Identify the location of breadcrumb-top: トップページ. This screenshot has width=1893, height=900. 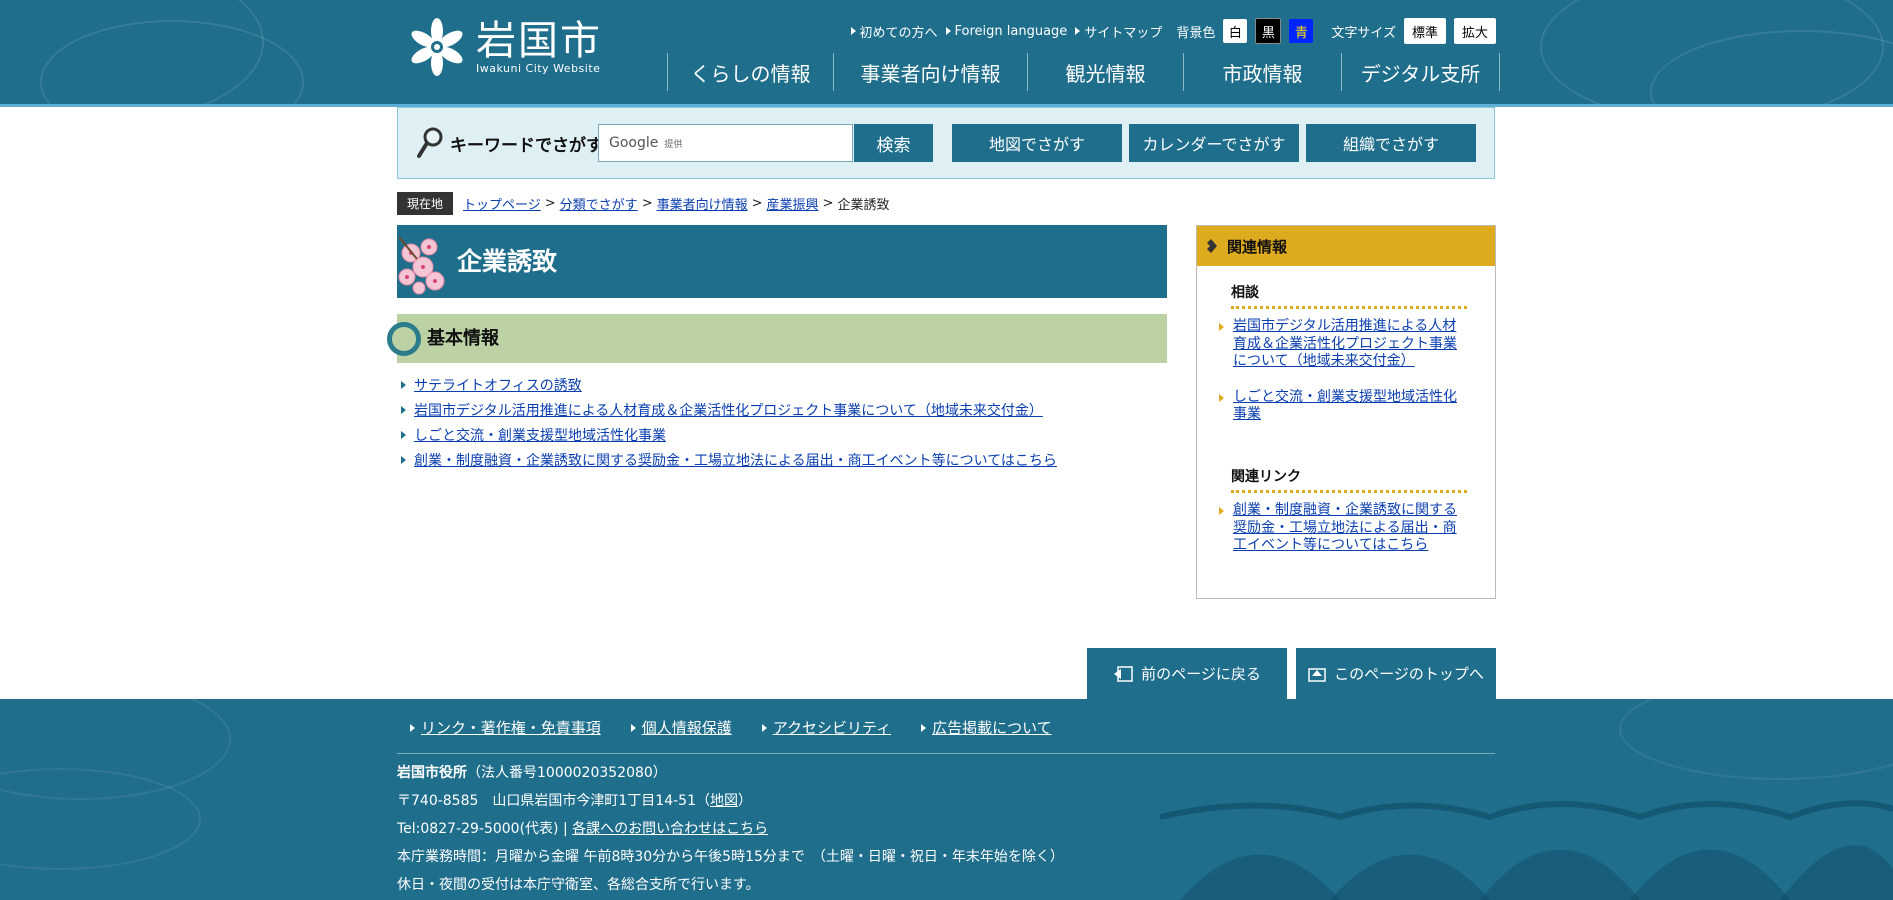
(502, 203).